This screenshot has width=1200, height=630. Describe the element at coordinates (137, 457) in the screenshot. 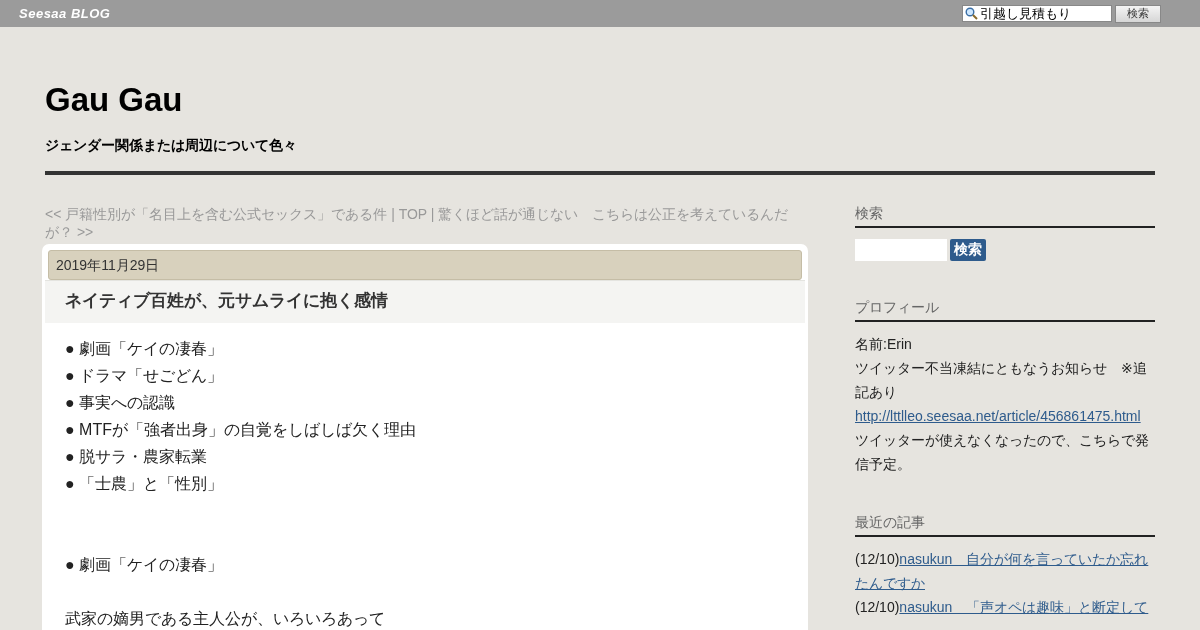

I see `toc-item: ● 脱サラ・農家転業` at that location.